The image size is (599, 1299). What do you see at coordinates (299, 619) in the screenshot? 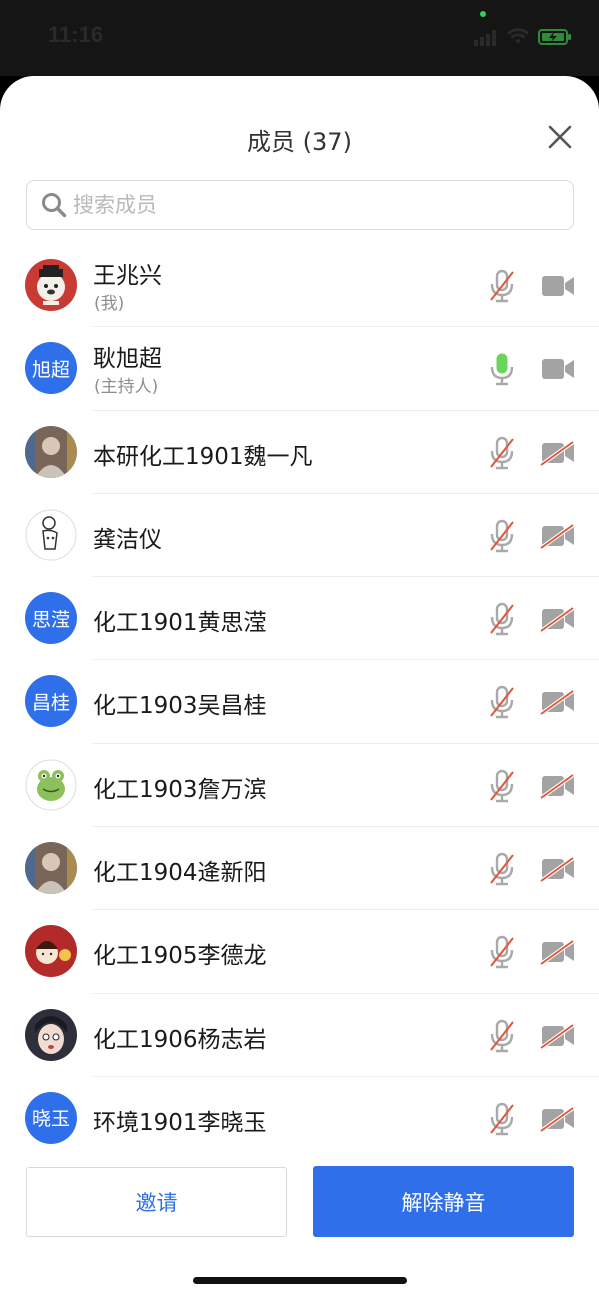
I see `member-row: 思滢 化工1901黄思滢` at bounding box center [299, 619].